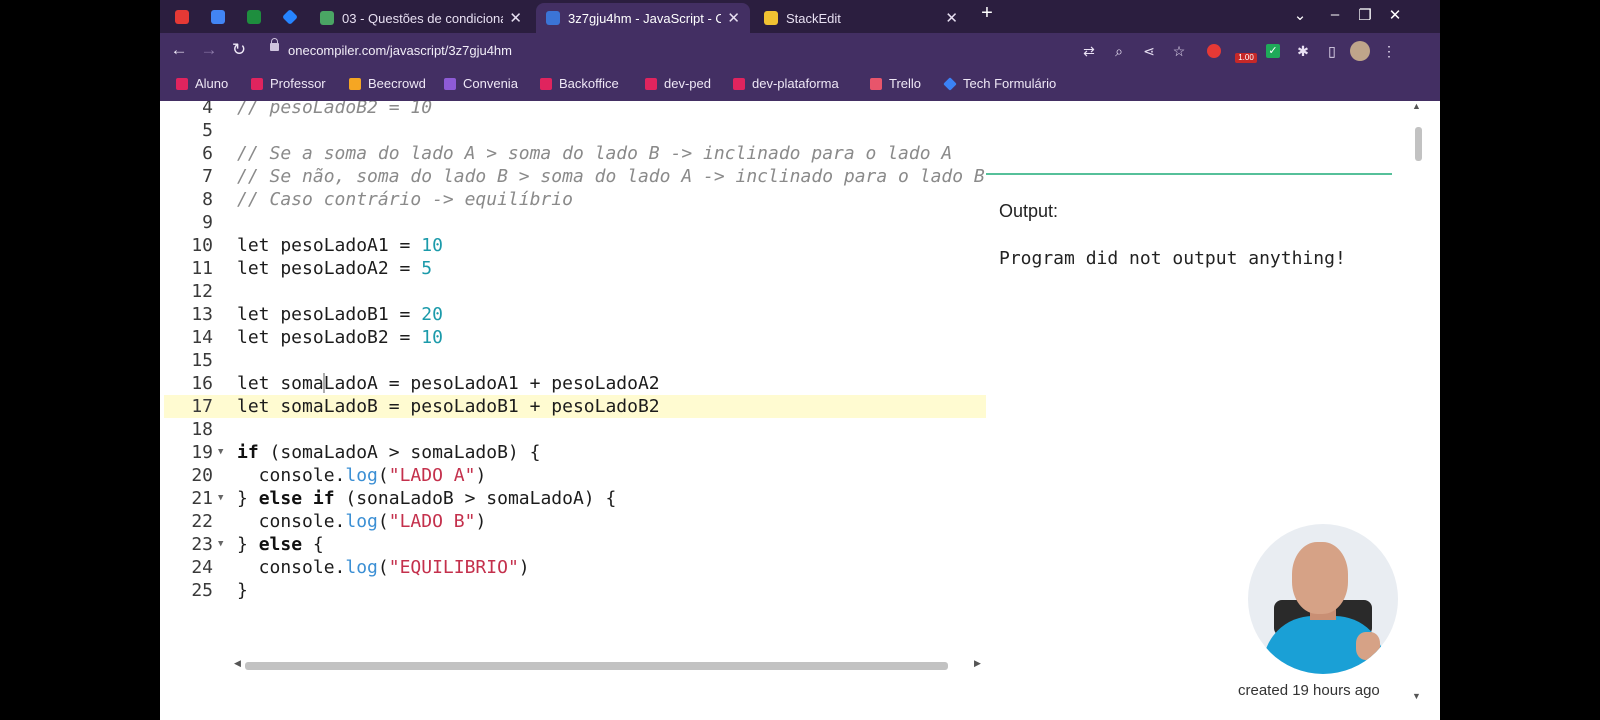  What do you see at coordinates (1149, 51) in the screenshot?
I see `share-icon: ⋖` at bounding box center [1149, 51].